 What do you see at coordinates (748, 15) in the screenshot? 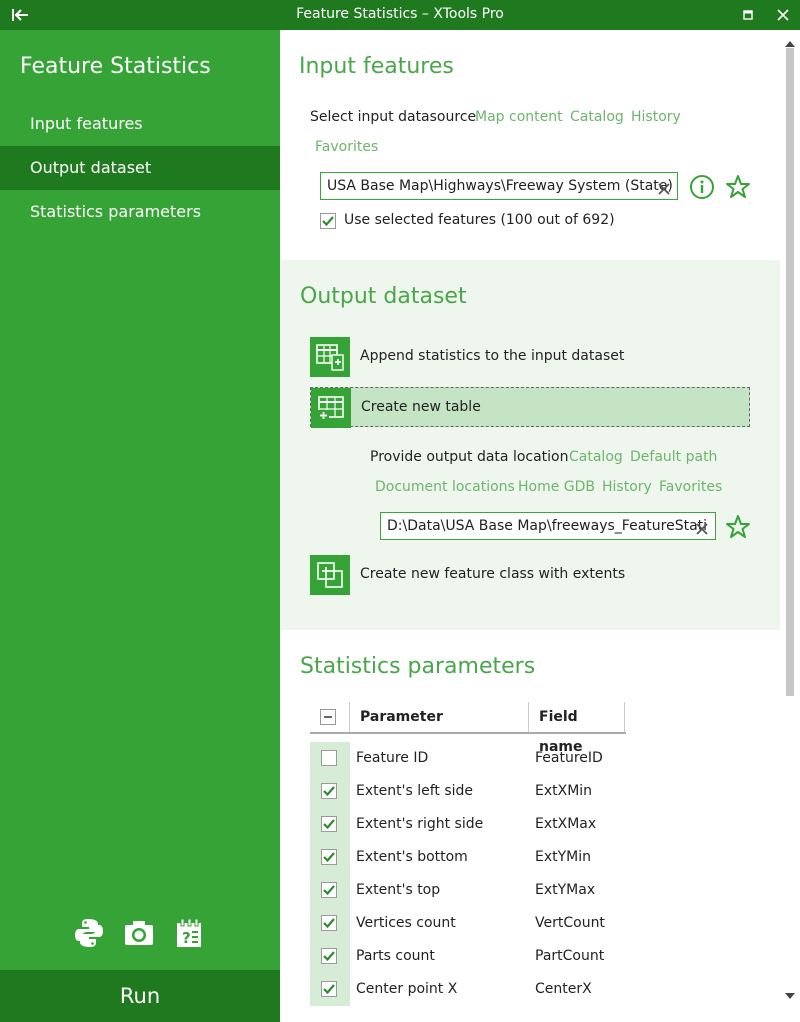
I see `maximize-icon` at bounding box center [748, 15].